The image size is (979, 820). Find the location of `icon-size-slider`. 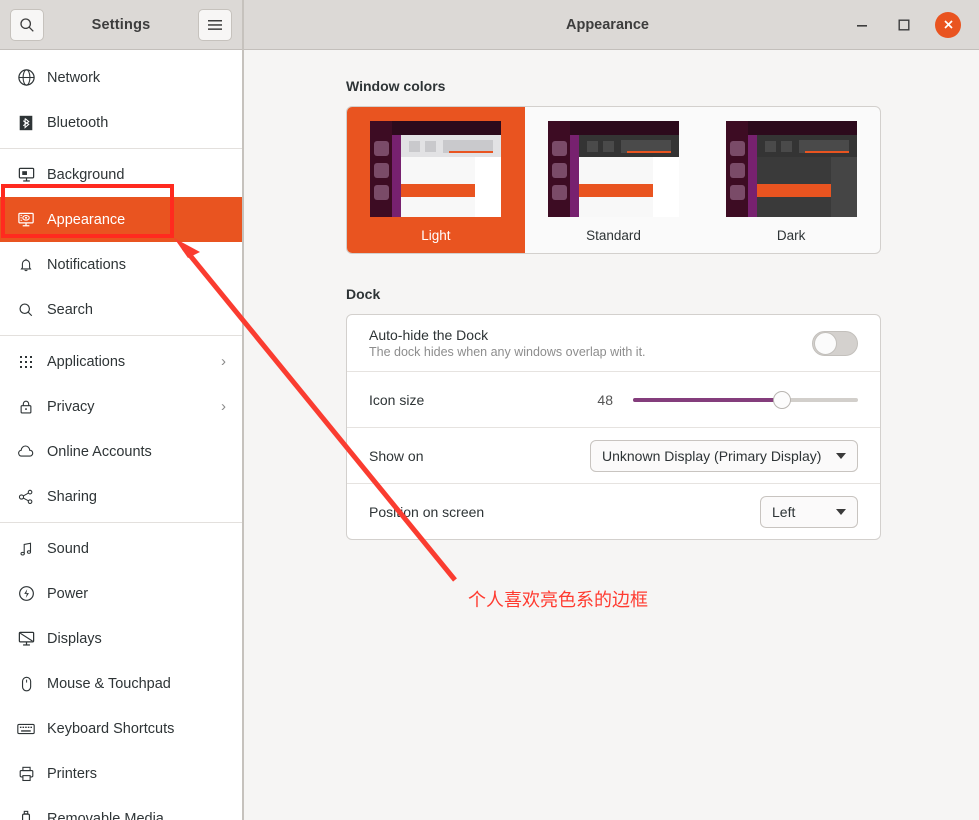

icon-size-slider is located at coordinates (745, 400).